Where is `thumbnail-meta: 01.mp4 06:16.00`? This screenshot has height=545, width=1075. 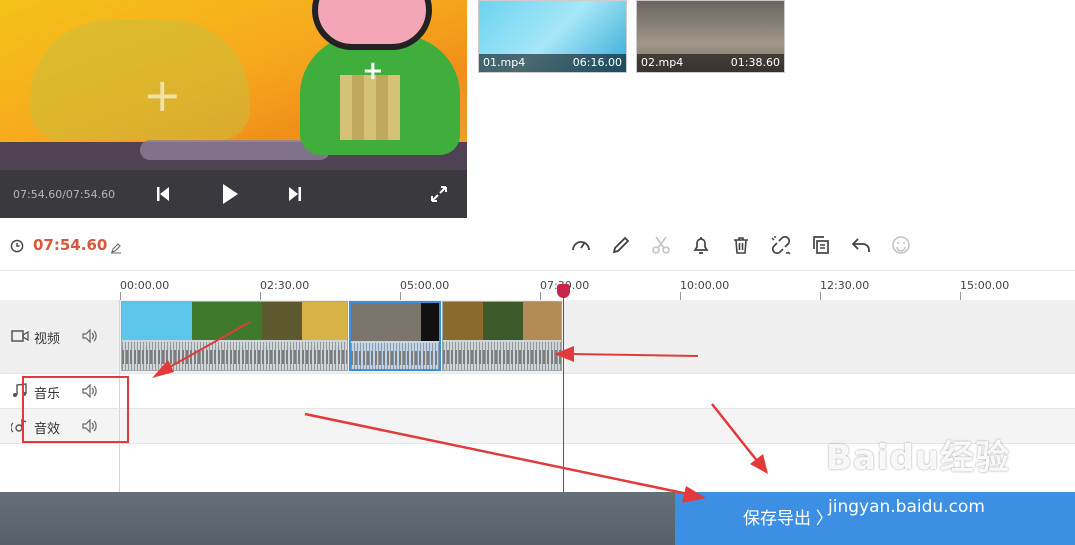
thumbnail-meta: 01.mp4 06:16.00 is located at coordinates (552, 63).